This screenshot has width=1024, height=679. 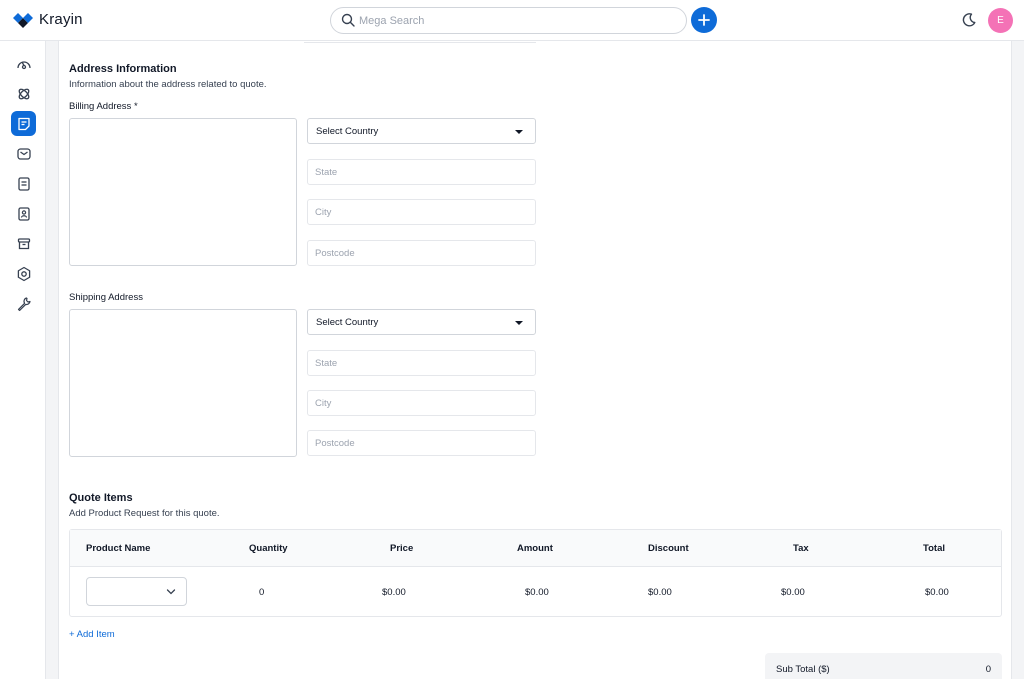 I want to click on column-header-tax: Tax, so click(x=801, y=548).